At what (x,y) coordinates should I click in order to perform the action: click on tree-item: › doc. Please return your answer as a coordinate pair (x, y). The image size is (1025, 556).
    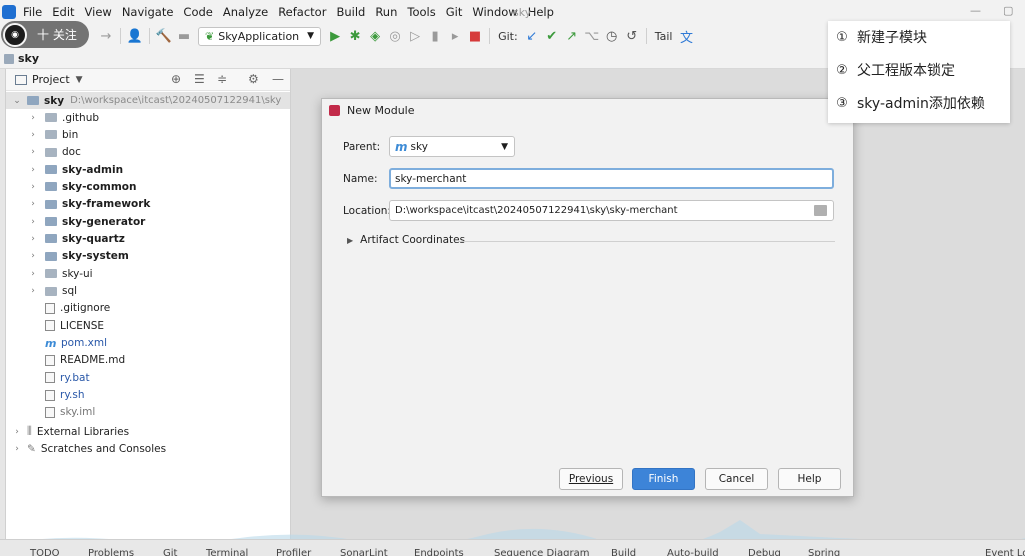
    Looking at the image, I should click on (54, 152).